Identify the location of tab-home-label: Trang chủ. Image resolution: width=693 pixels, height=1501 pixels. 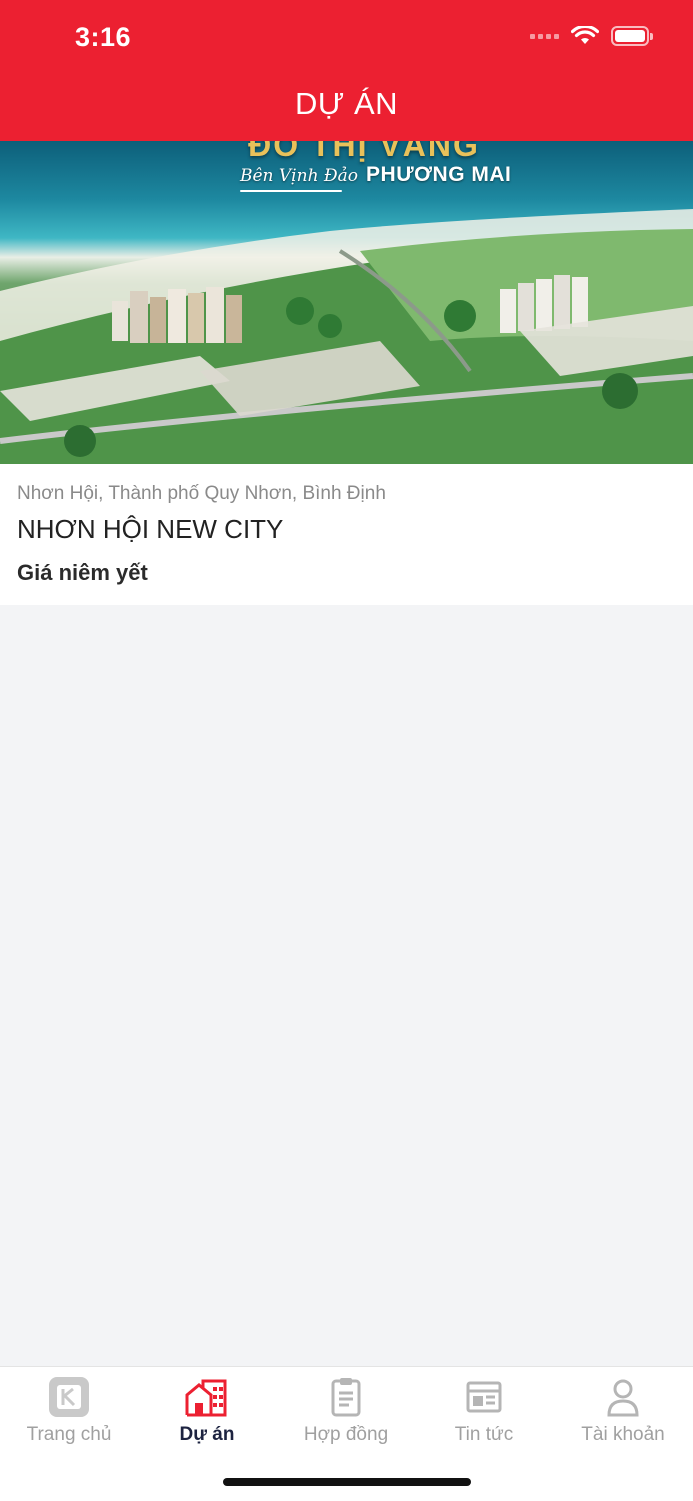
(69, 1434).